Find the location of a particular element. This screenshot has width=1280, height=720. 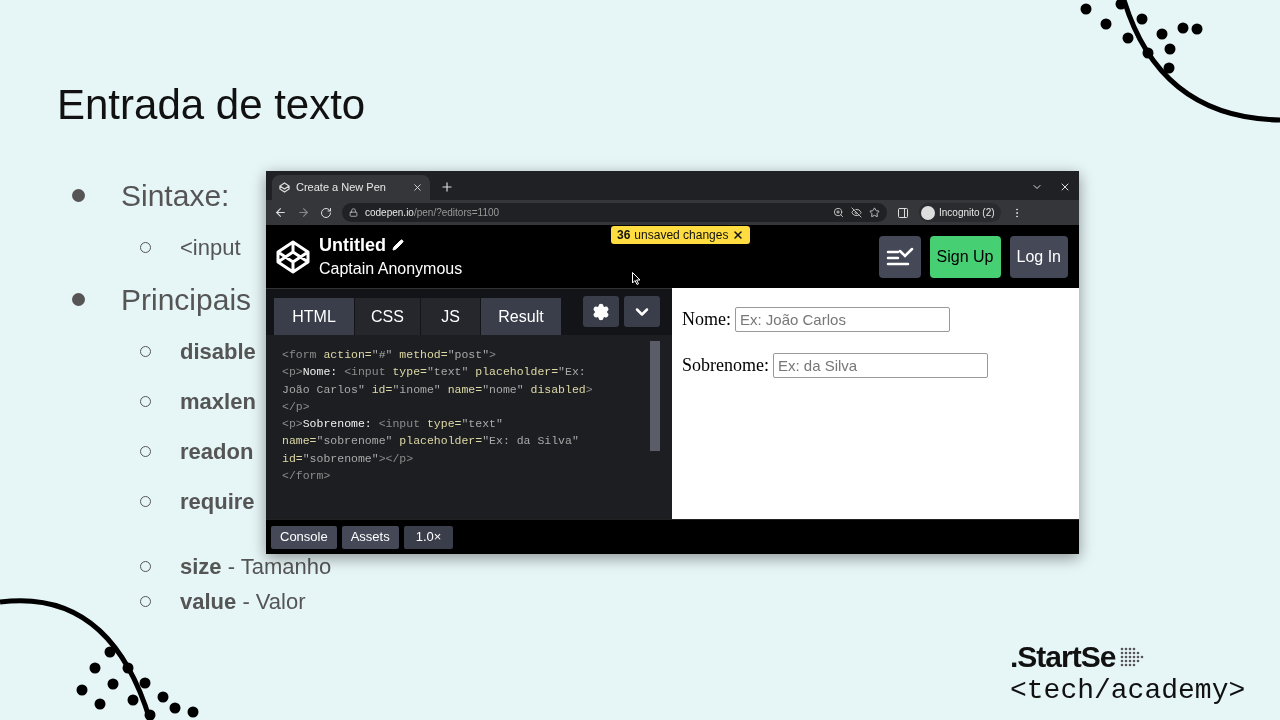

brand-tagline: <tech/academy> is located at coordinates (1128, 691).